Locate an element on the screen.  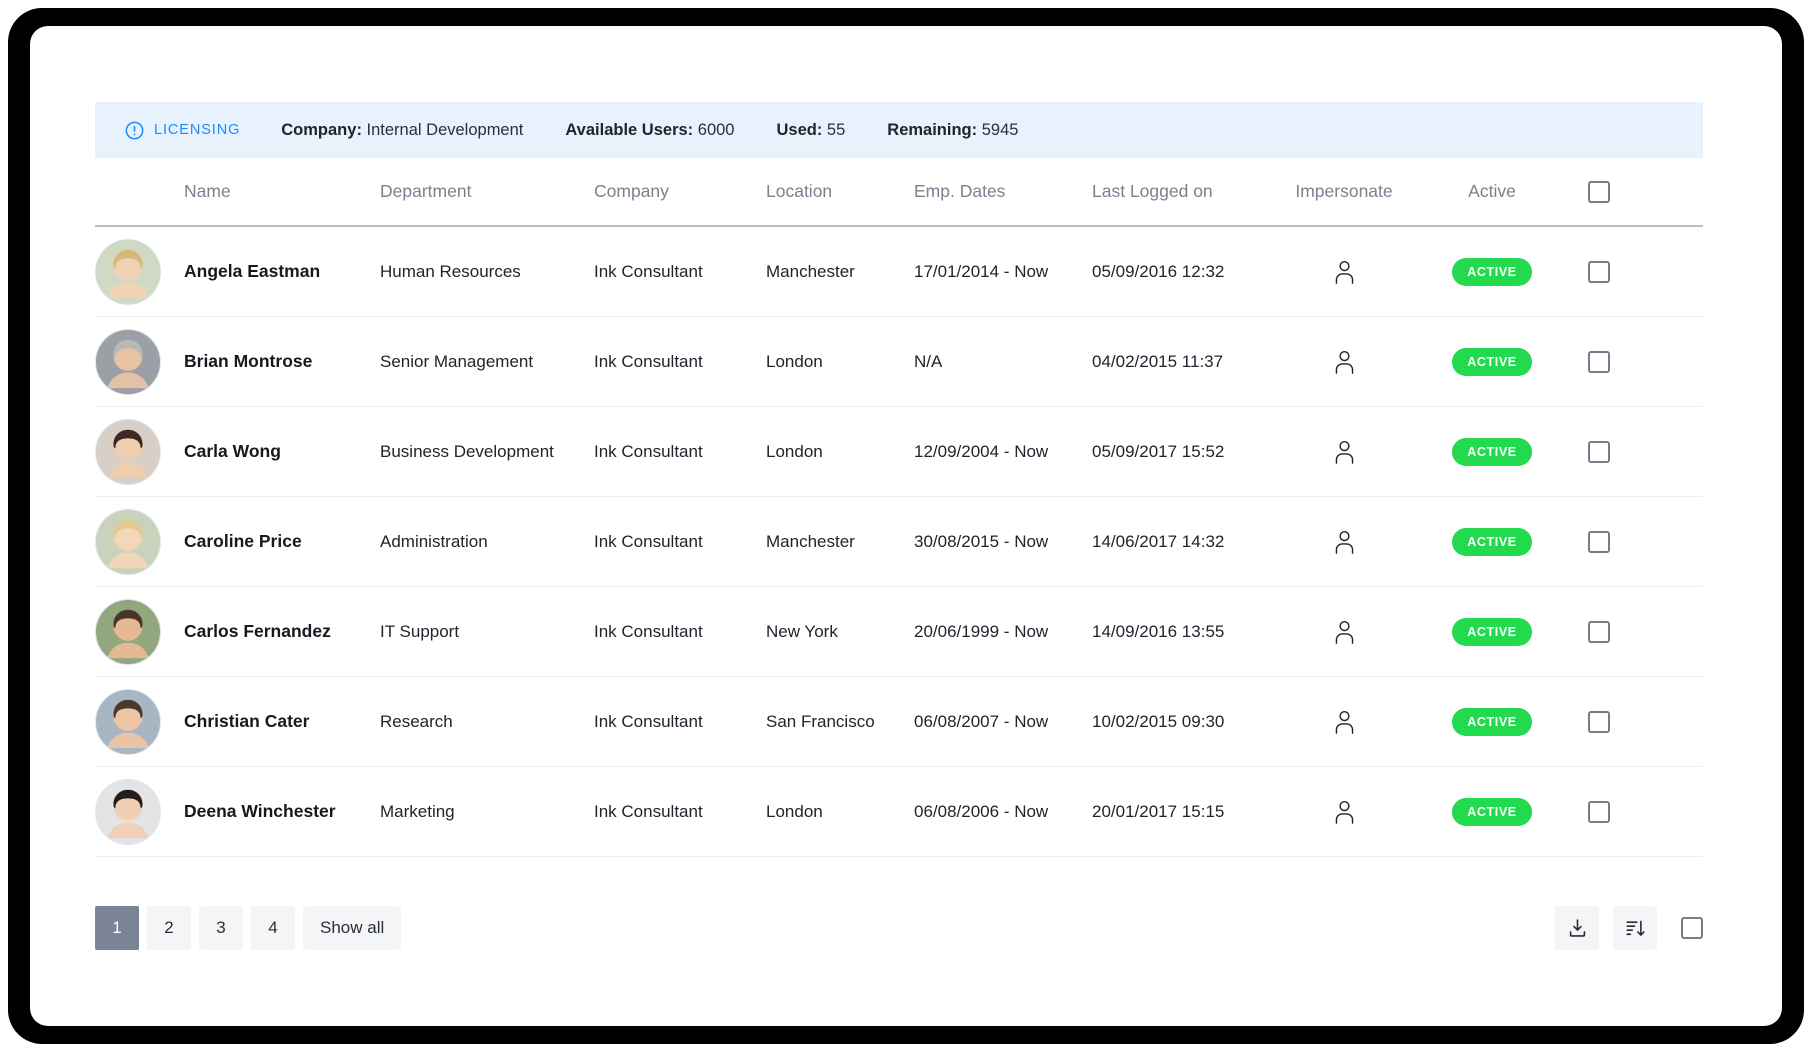
licensing-stat-used-value: 55 is located at coordinates (836, 129).